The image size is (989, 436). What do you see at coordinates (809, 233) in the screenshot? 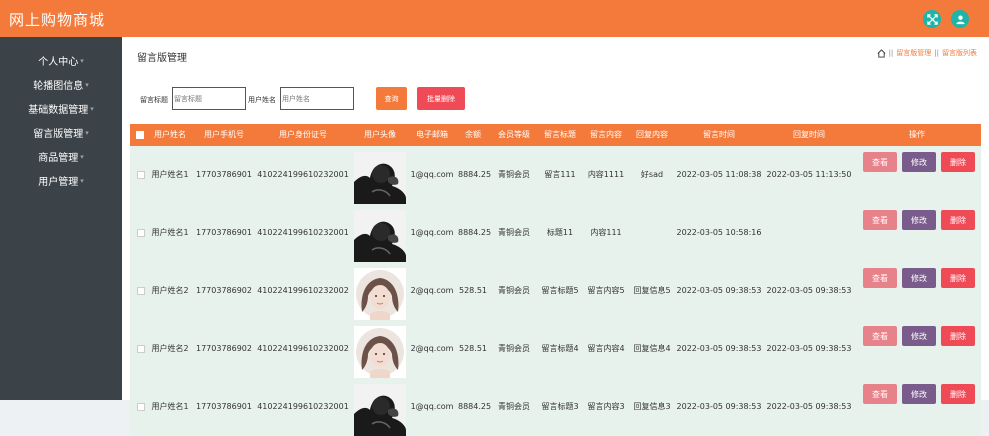
I see `cell-reply_time` at bounding box center [809, 233].